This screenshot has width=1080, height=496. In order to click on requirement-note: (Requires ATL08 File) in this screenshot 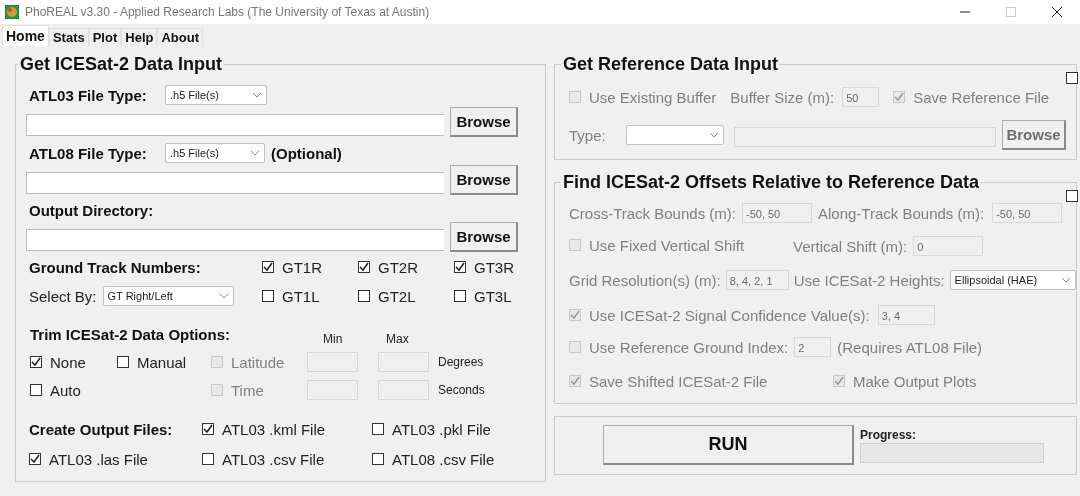, I will do `click(910, 347)`.